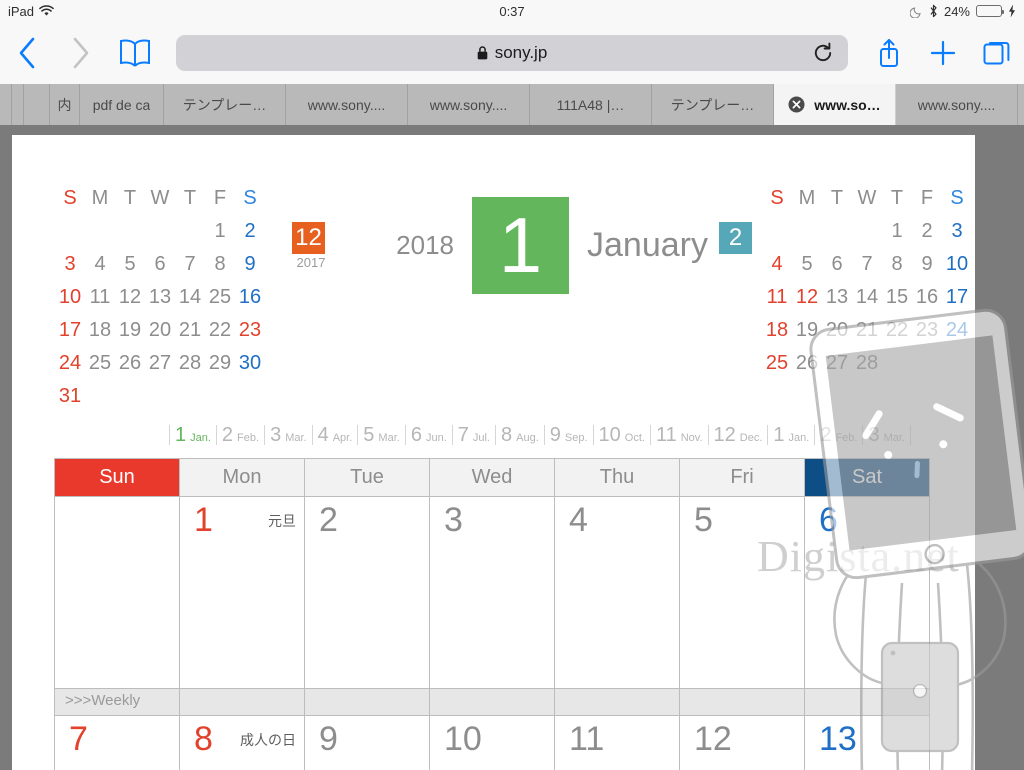 The width and height of the screenshot is (1024, 770). I want to click on reload-button, so click(823, 53).